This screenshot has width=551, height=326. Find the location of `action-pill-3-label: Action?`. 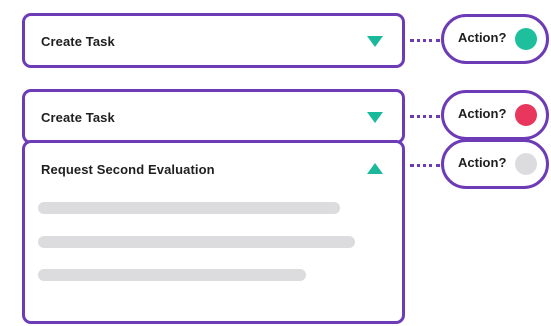

action-pill-3-label: Action? is located at coordinates (482, 162).